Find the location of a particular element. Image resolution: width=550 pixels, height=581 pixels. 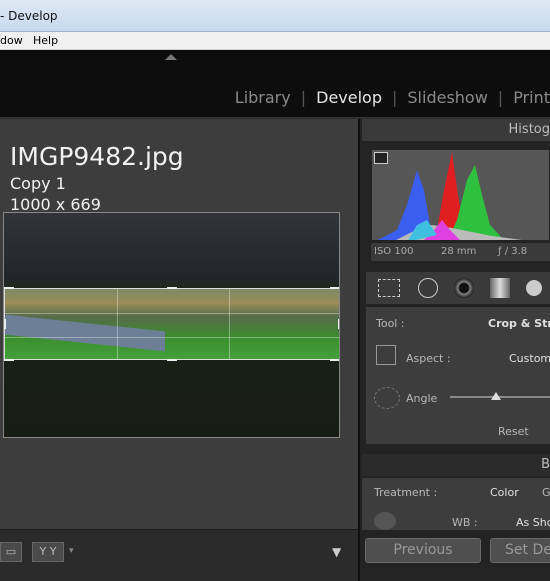

adjustment-brush-icon is located at coordinates (534, 288).